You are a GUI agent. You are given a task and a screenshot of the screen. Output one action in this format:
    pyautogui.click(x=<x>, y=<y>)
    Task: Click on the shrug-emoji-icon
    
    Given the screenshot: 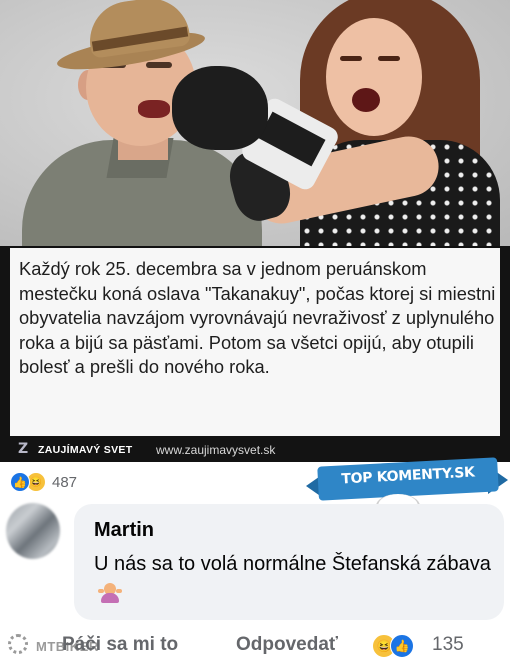 What is the action you would take?
    pyautogui.click(x=110, y=593)
    